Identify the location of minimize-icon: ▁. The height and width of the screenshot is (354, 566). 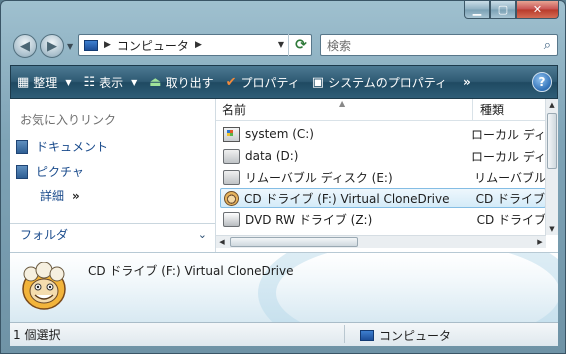
(477, 9).